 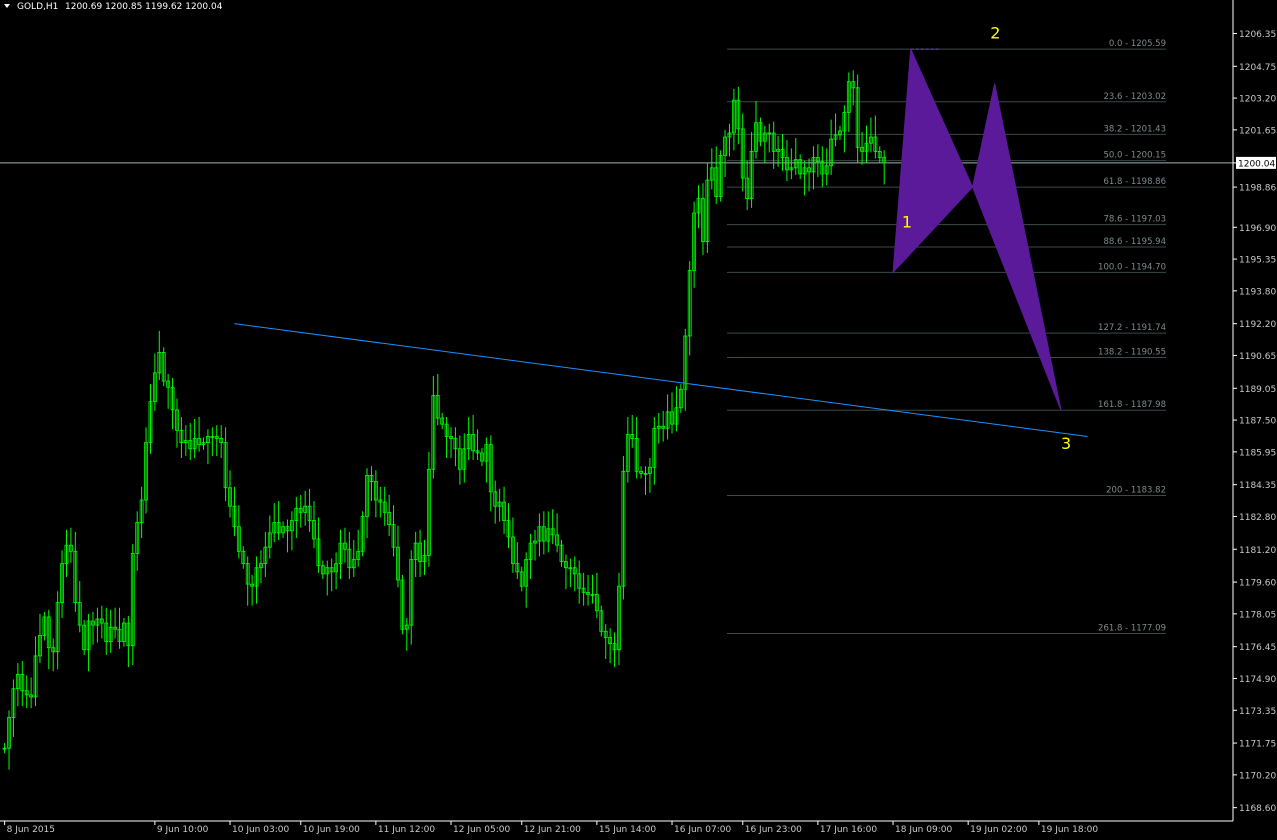 What do you see at coordinates (1257, 809) in the screenshot?
I see `y-tick-label: 1168.60` at bounding box center [1257, 809].